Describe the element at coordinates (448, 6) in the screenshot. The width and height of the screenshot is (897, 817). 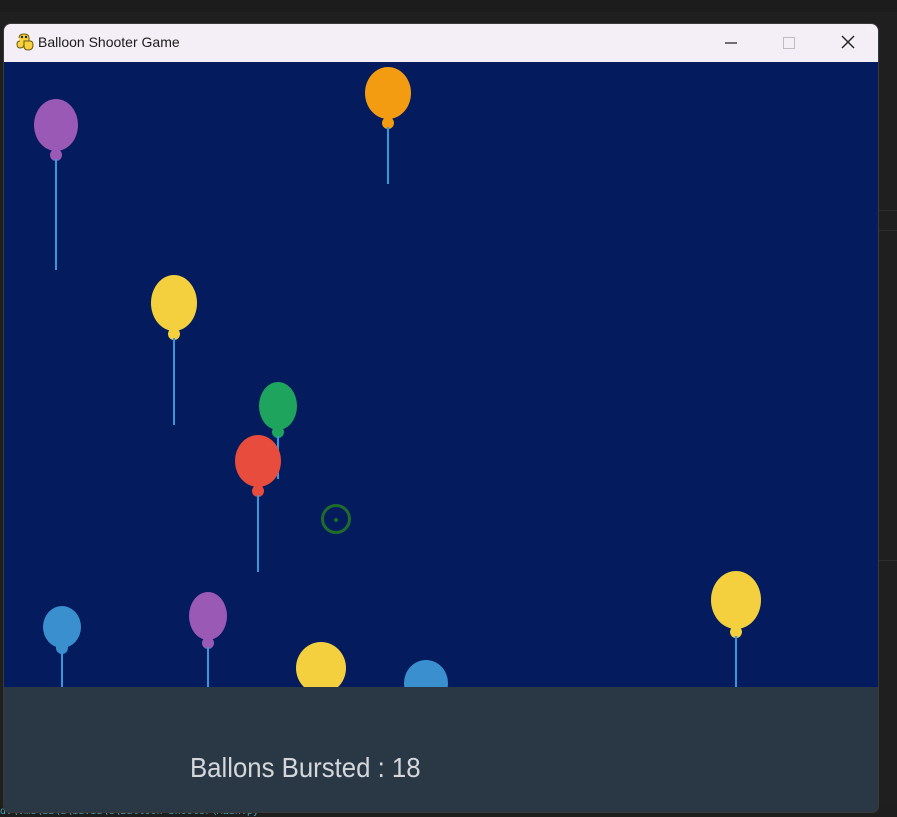
I see `desktop-top-strip` at that location.